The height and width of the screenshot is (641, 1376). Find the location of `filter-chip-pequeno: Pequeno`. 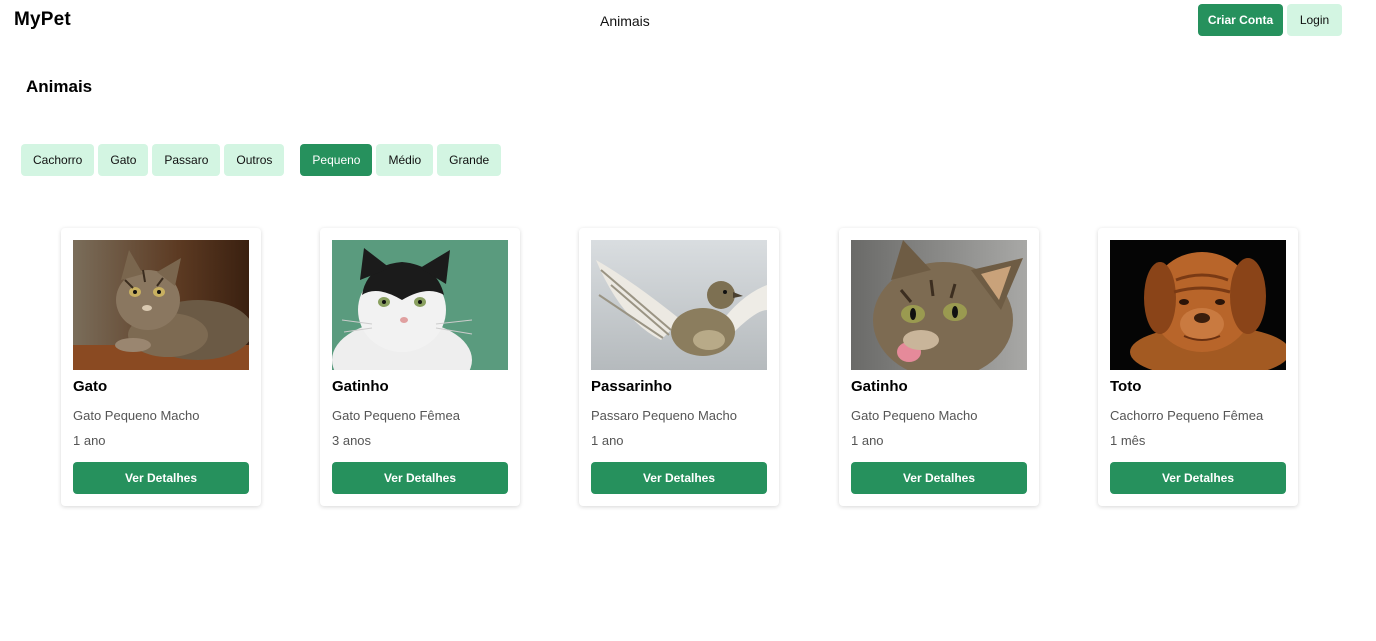

filter-chip-pequeno: Pequeno is located at coordinates (336, 160).